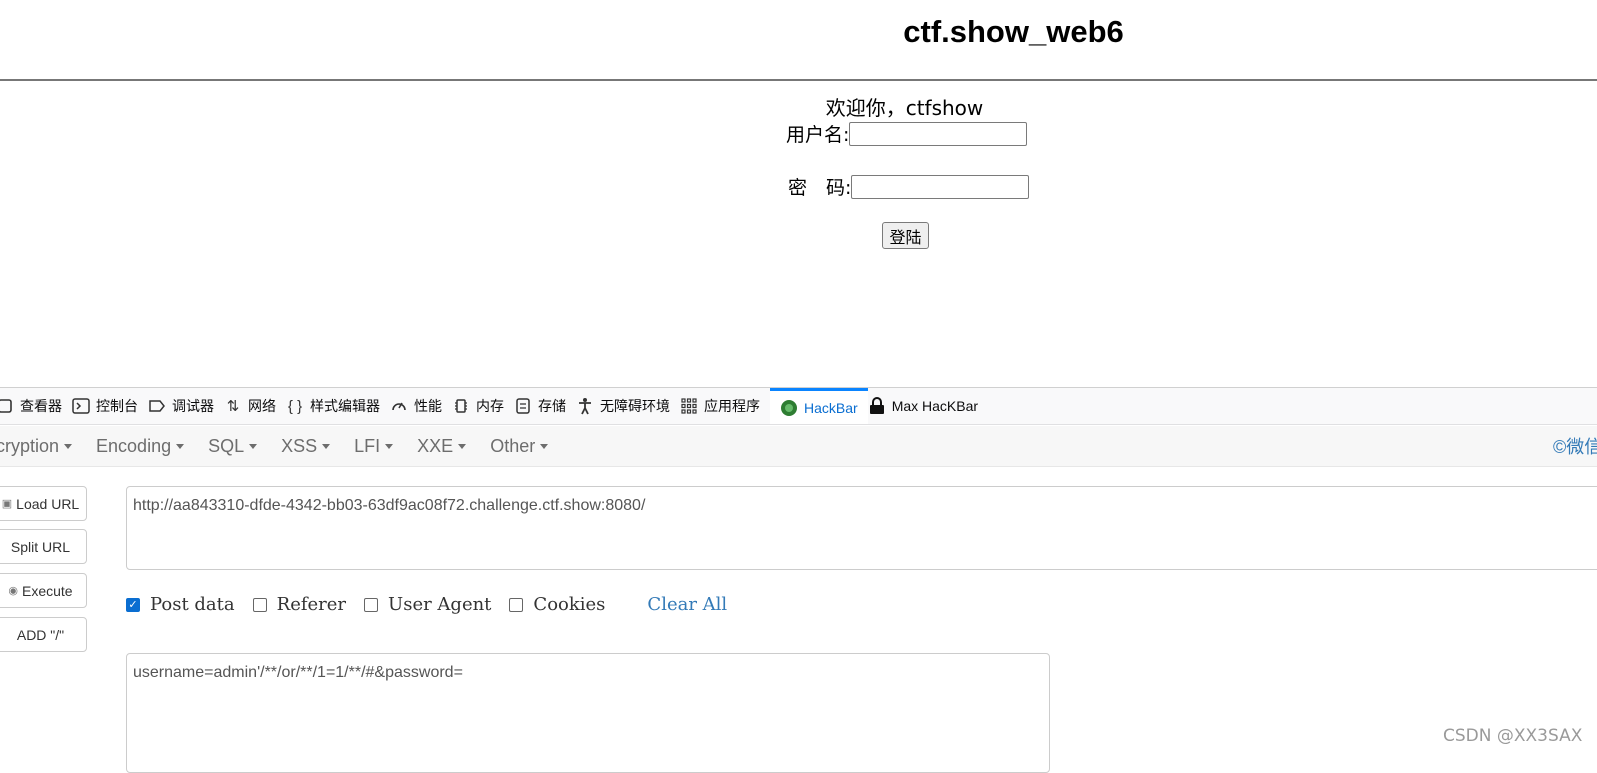 The height and width of the screenshot is (773, 1597). I want to click on split-url-button: Split URL, so click(43, 546).